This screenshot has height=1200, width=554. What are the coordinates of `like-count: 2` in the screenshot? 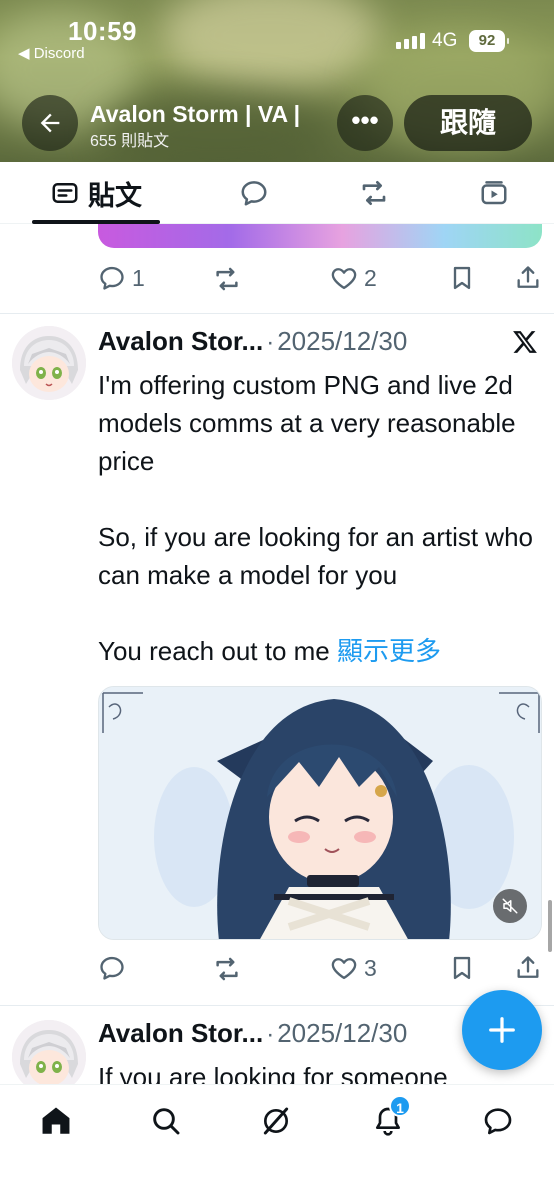 It's located at (370, 277).